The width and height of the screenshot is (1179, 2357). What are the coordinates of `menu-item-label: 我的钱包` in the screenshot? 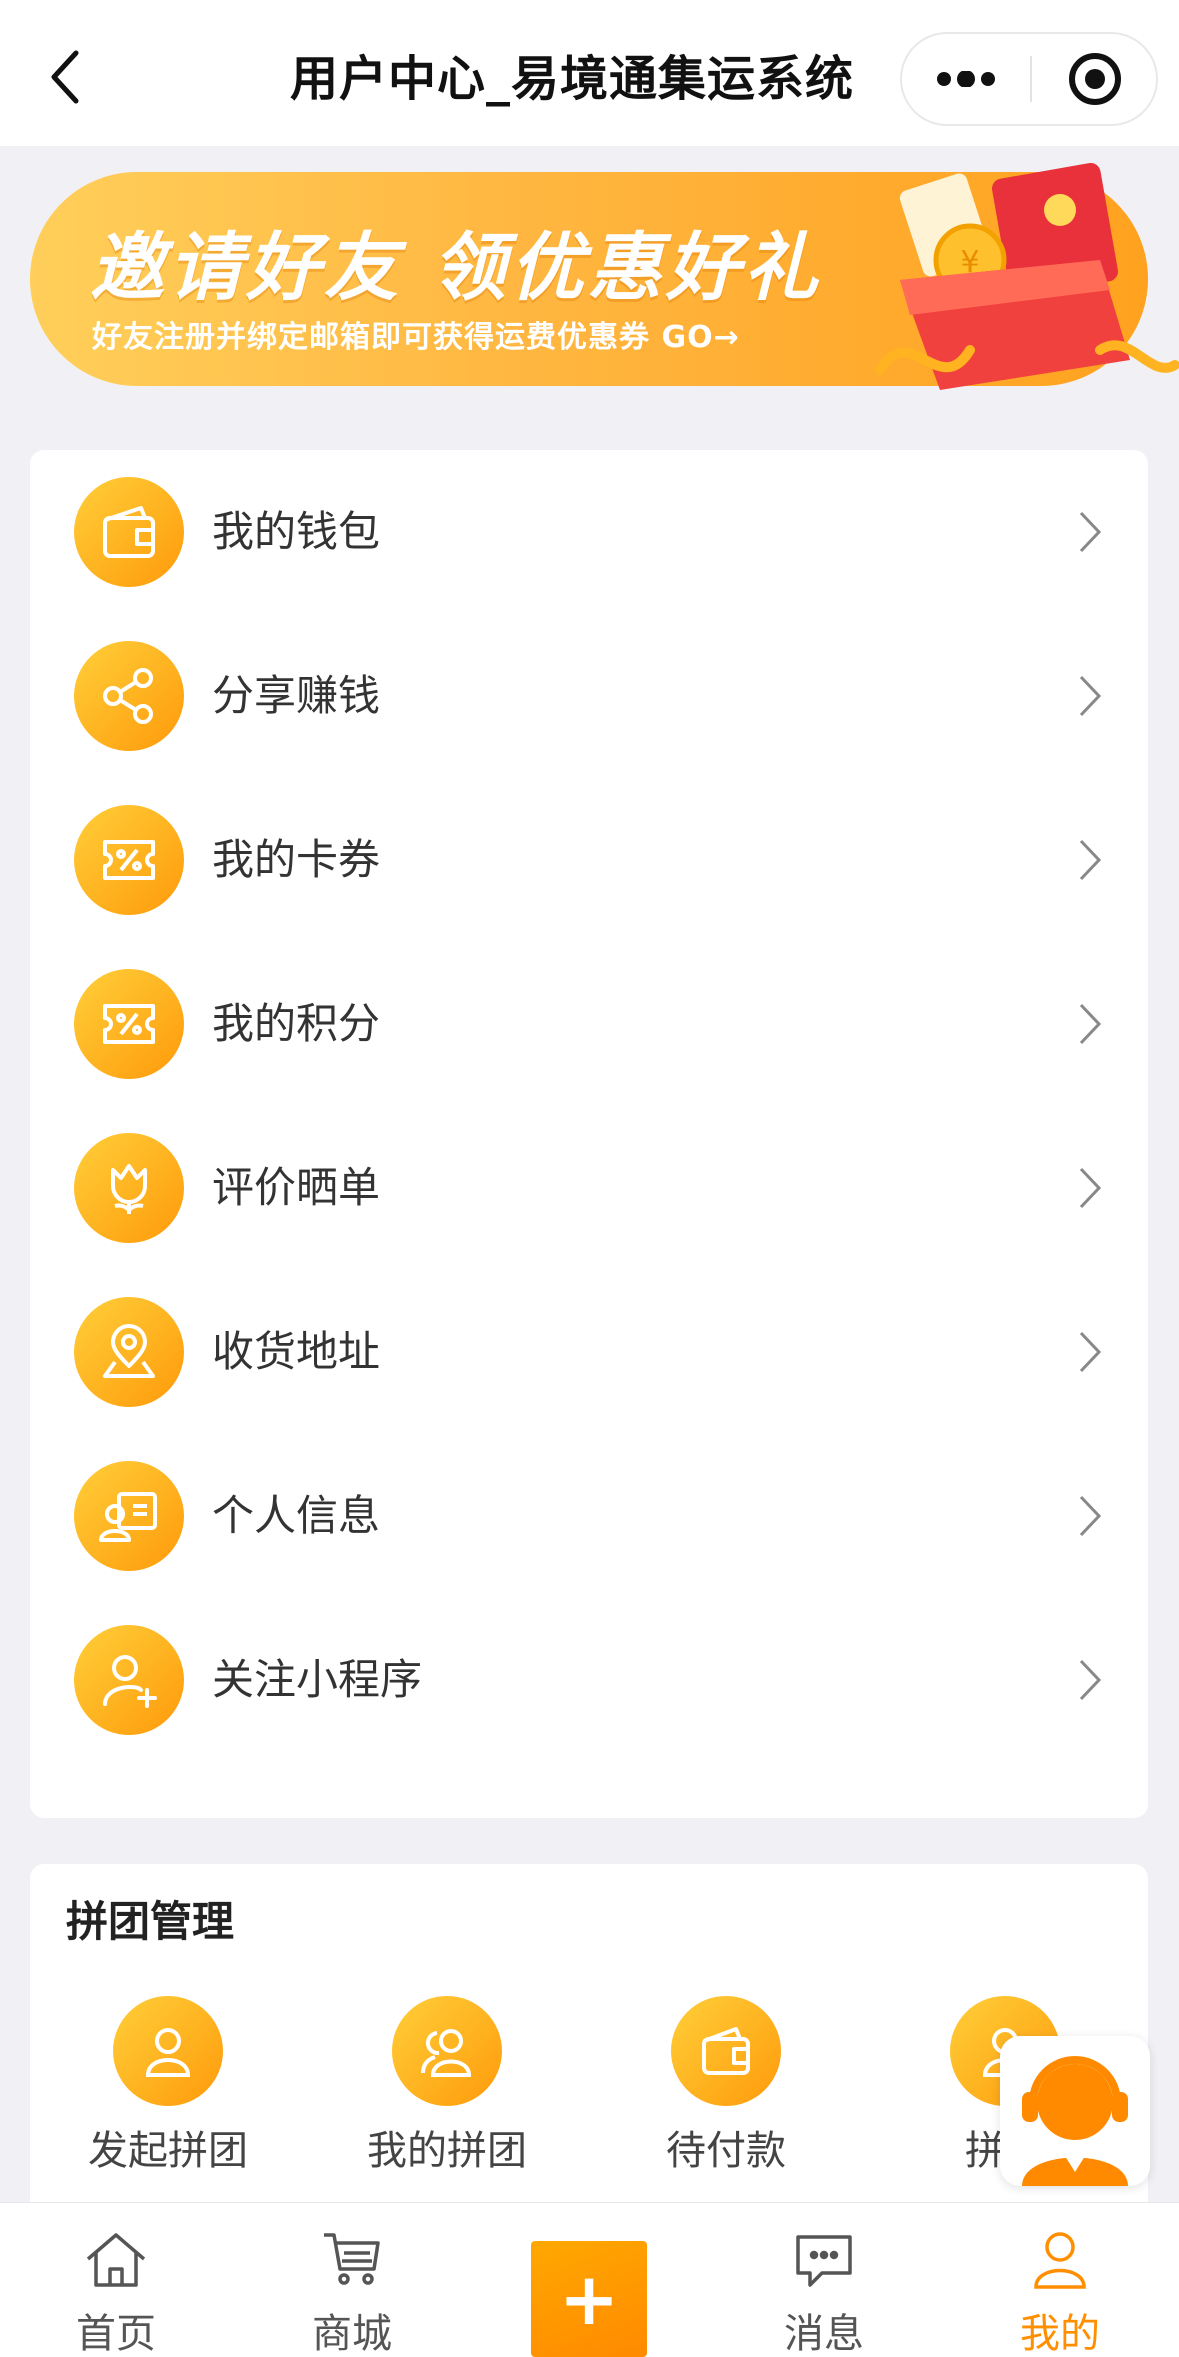 It's located at (296, 531).